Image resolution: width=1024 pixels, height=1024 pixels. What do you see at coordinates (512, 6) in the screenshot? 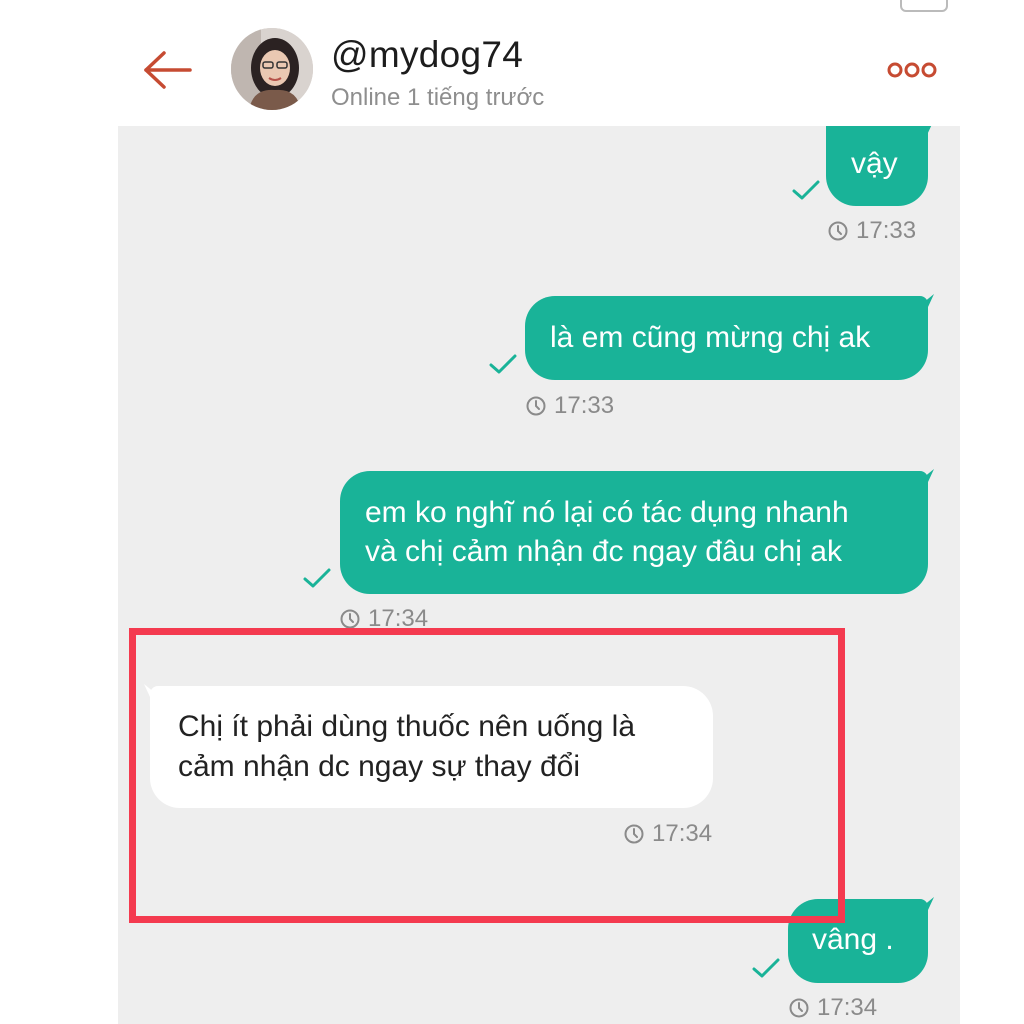
I see `status-bar` at bounding box center [512, 6].